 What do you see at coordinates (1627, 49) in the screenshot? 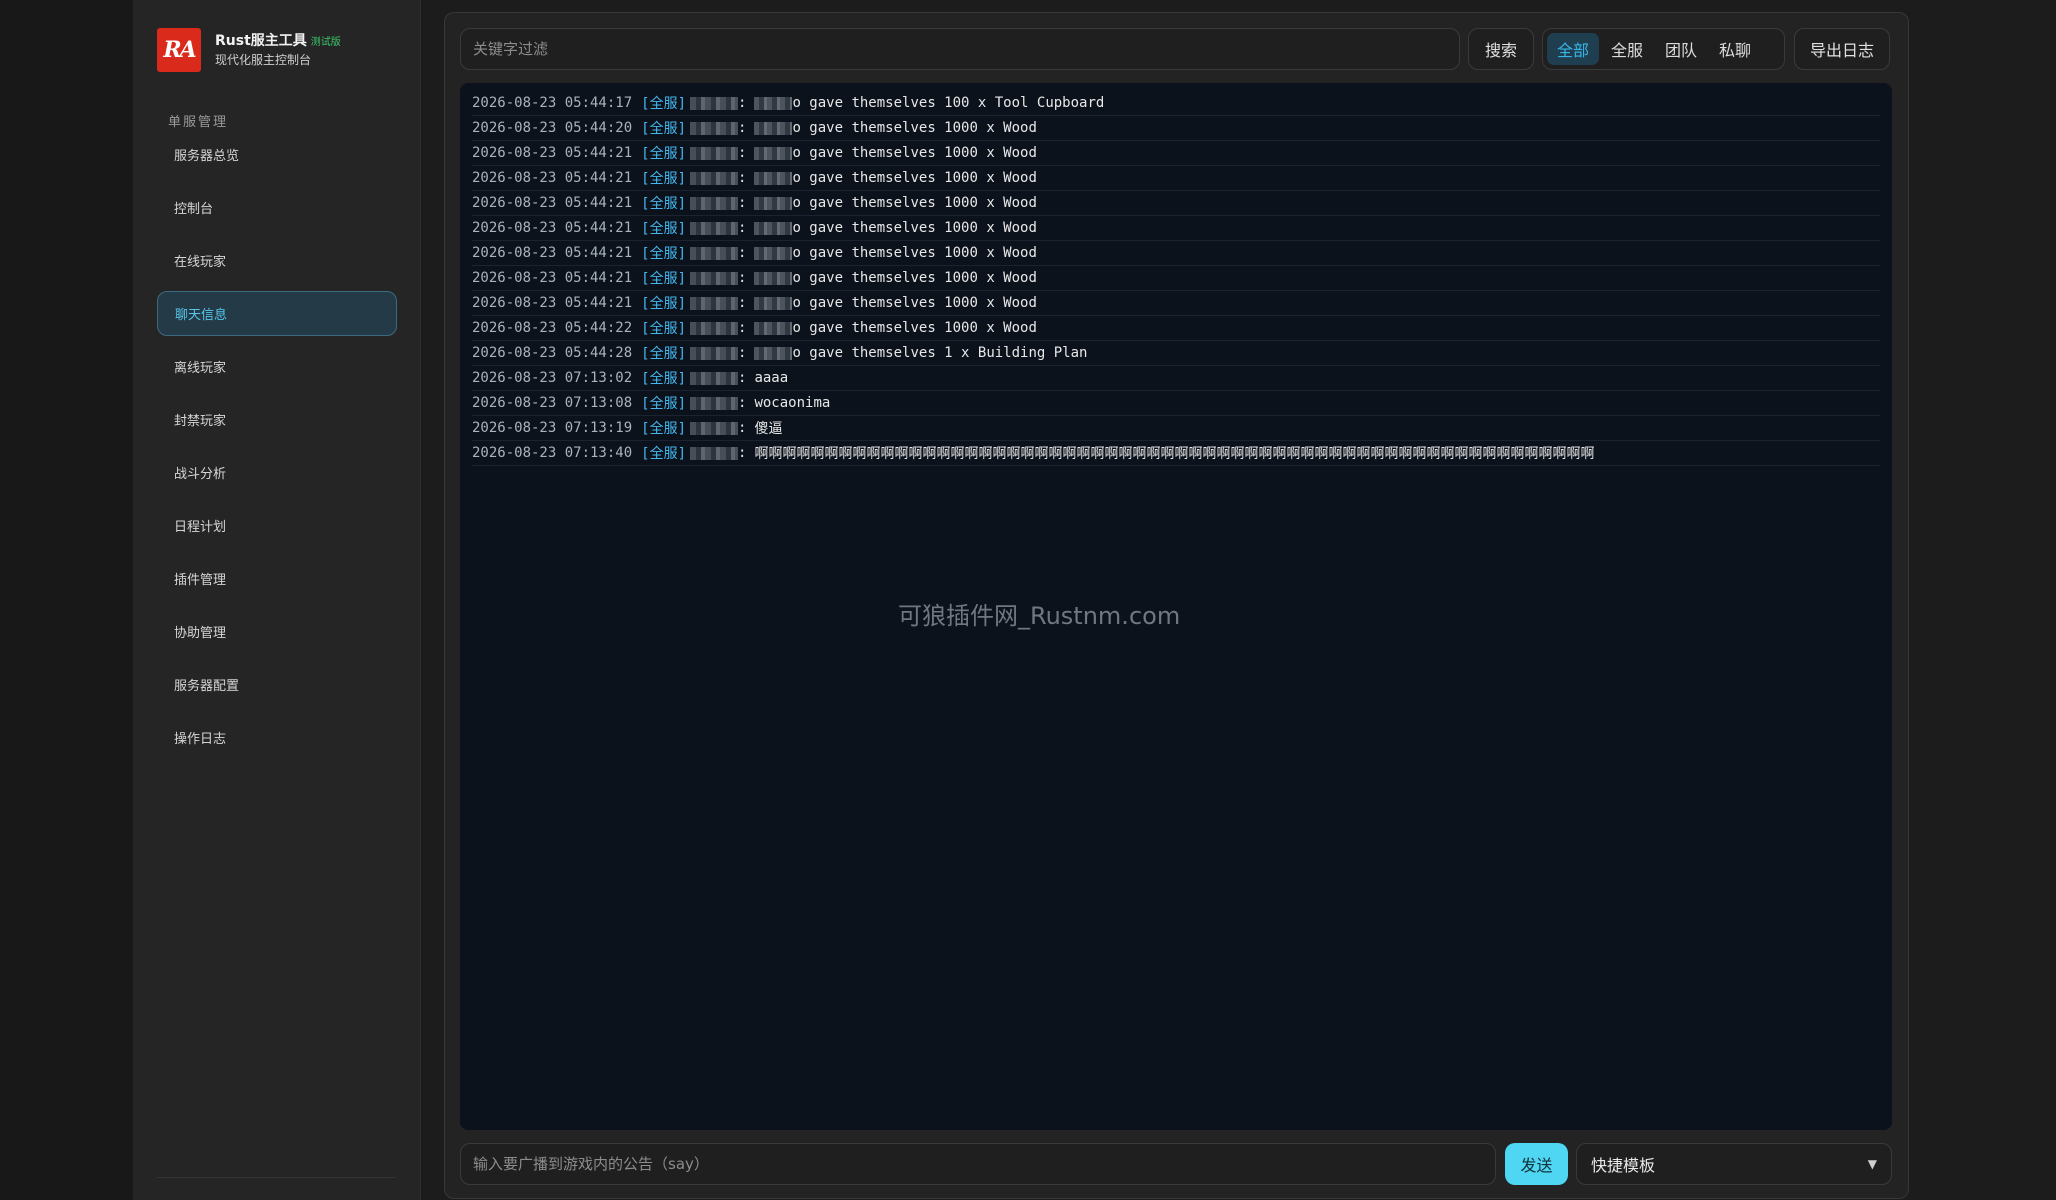
I see `tab-channel: 全服` at bounding box center [1627, 49].